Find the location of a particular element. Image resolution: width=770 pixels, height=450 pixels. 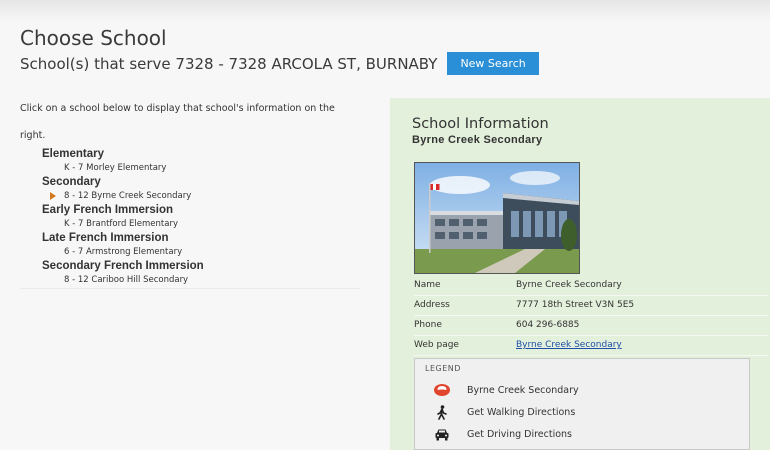

legend-walking-label: Get Walking Directions is located at coordinates (521, 412).